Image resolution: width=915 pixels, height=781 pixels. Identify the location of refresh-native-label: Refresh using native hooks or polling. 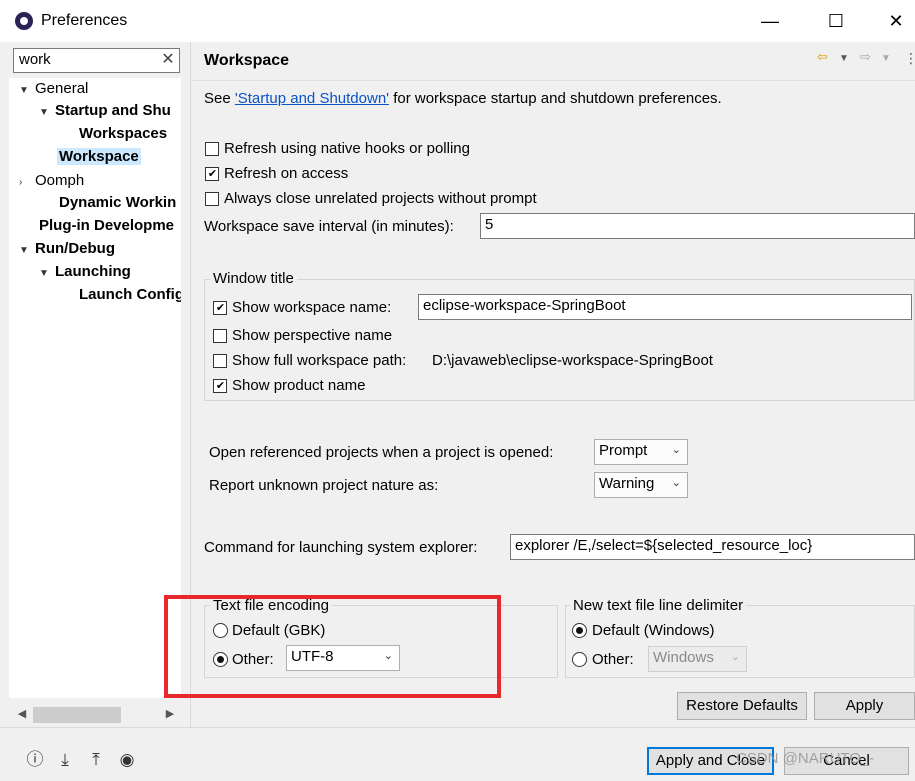
(347, 148).